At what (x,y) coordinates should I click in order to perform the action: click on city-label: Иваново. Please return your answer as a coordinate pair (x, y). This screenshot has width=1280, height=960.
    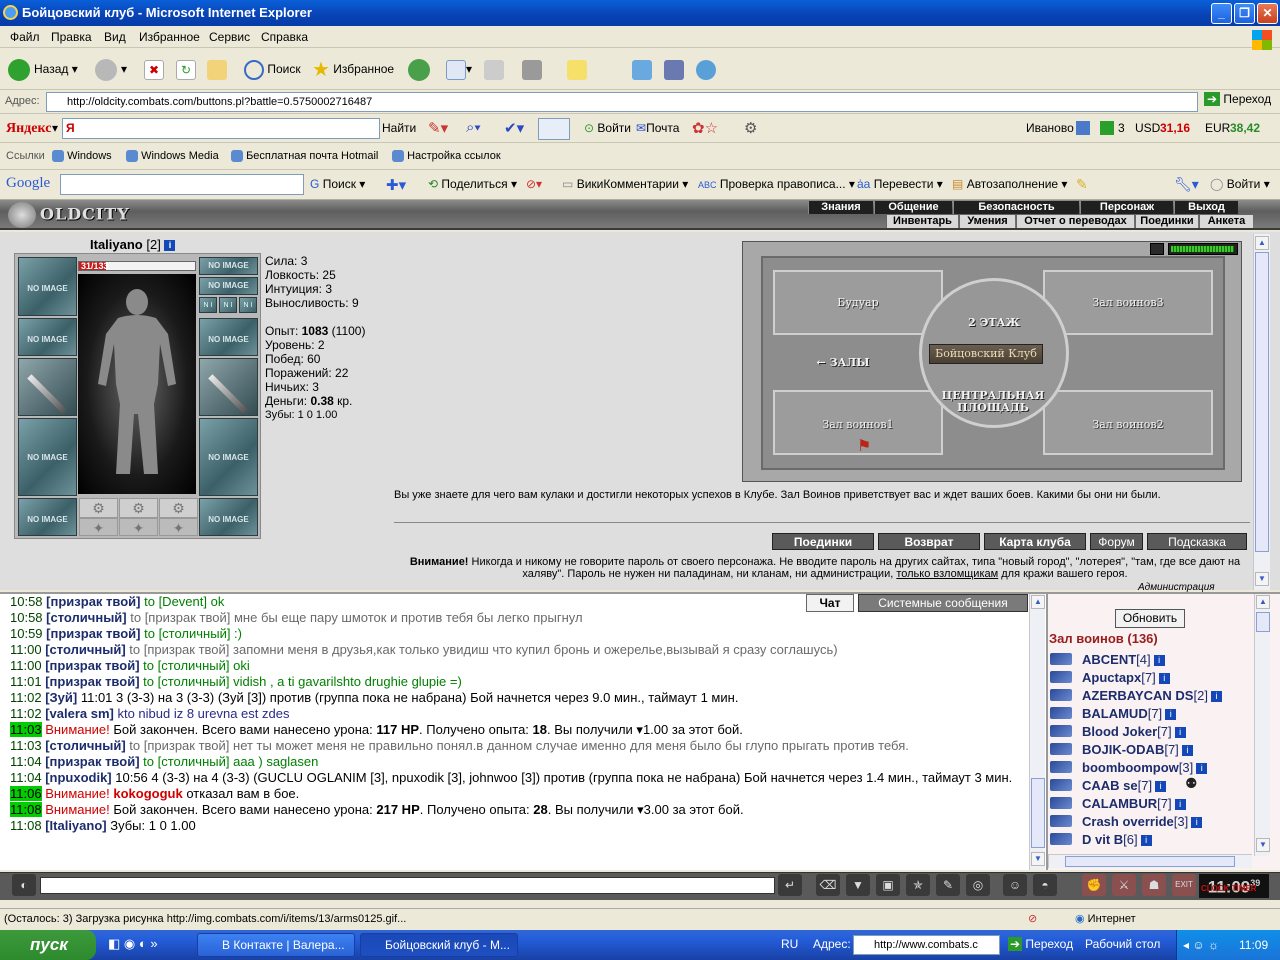
    Looking at the image, I should click on (1050, 128).